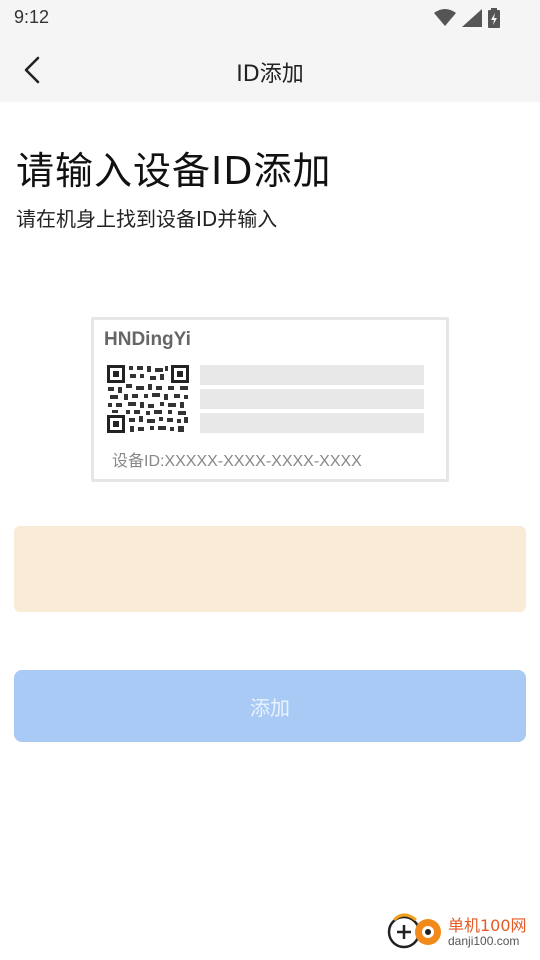 This screenshot has width=540, height=960. I want to click on status-time: 9:12, so click(32, 17).